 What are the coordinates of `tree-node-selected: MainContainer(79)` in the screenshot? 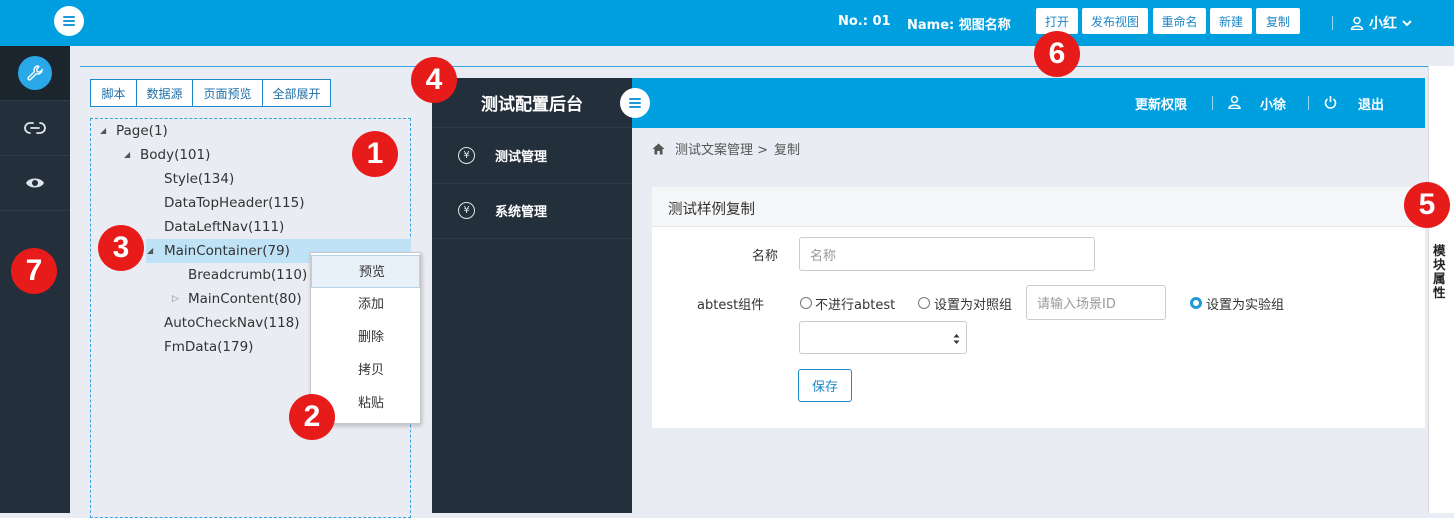 It's located at (227, 251).